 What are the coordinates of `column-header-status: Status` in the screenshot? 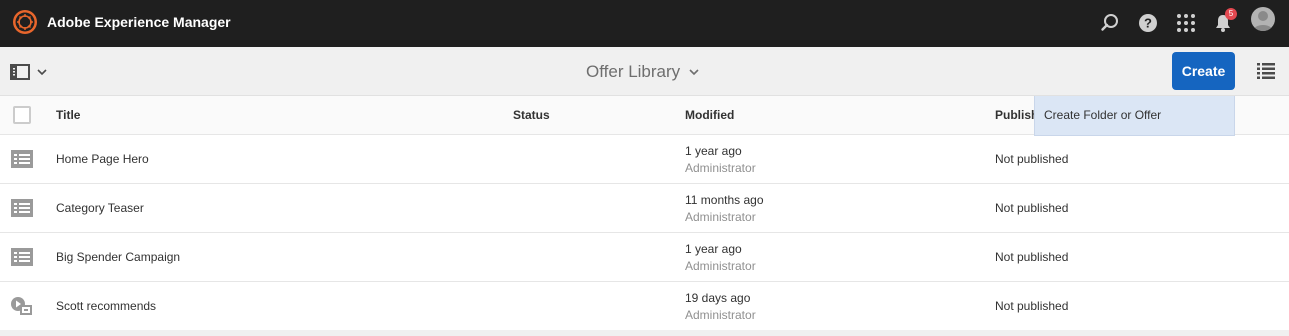 It's located at (531, 115).